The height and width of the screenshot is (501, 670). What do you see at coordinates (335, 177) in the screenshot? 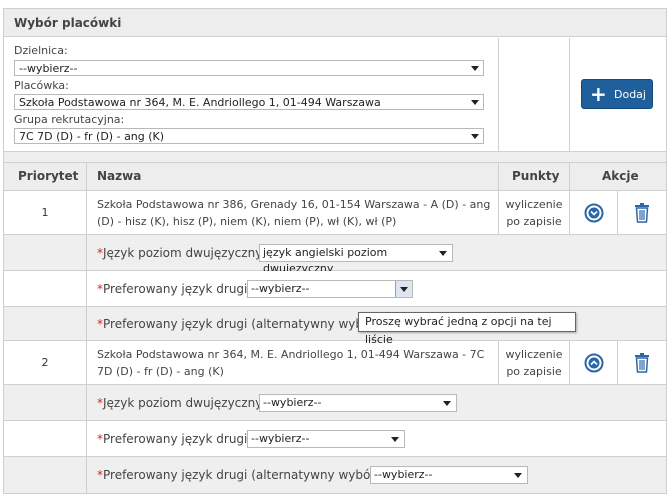
I see `table-header: Priorytet Nazwa Punkty Akcje` at bounding box center [335, 177].